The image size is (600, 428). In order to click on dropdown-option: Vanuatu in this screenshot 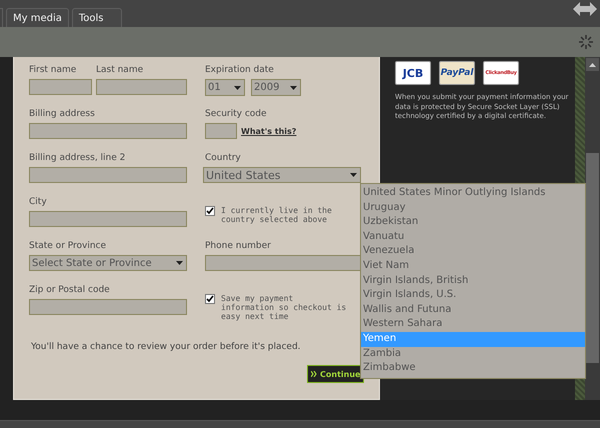, I will do `click(473, 237)`.